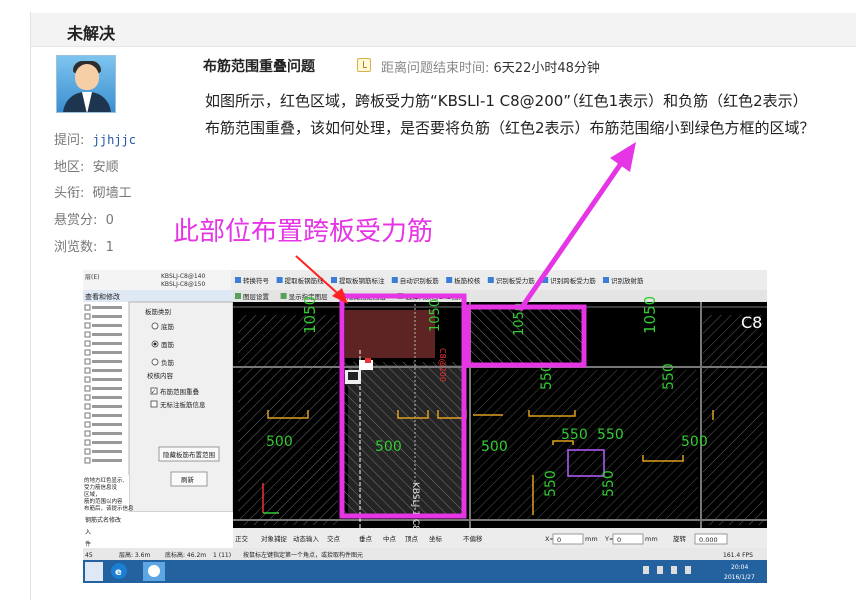 This screenshot has height=600, width=856. I want to click on snap-toggle: 不偏移, so click(473, 538).